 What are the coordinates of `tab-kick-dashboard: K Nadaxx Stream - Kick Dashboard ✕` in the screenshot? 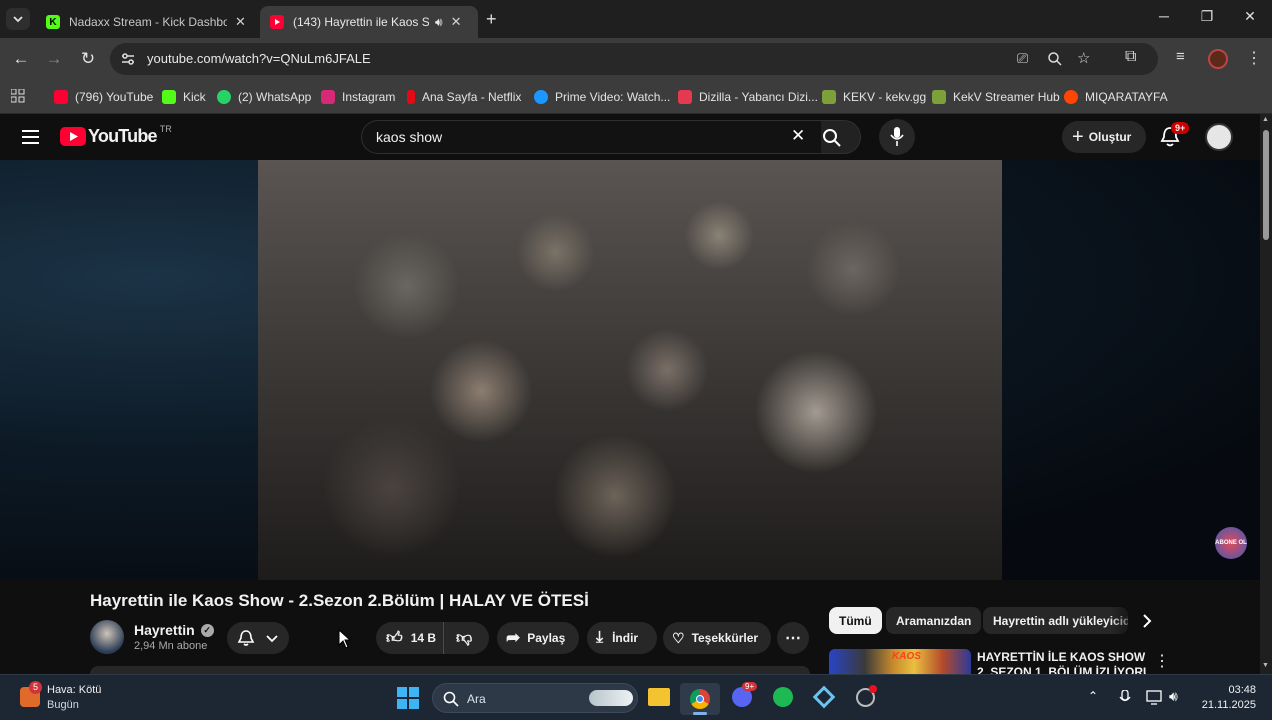 It's located at (147, 22).